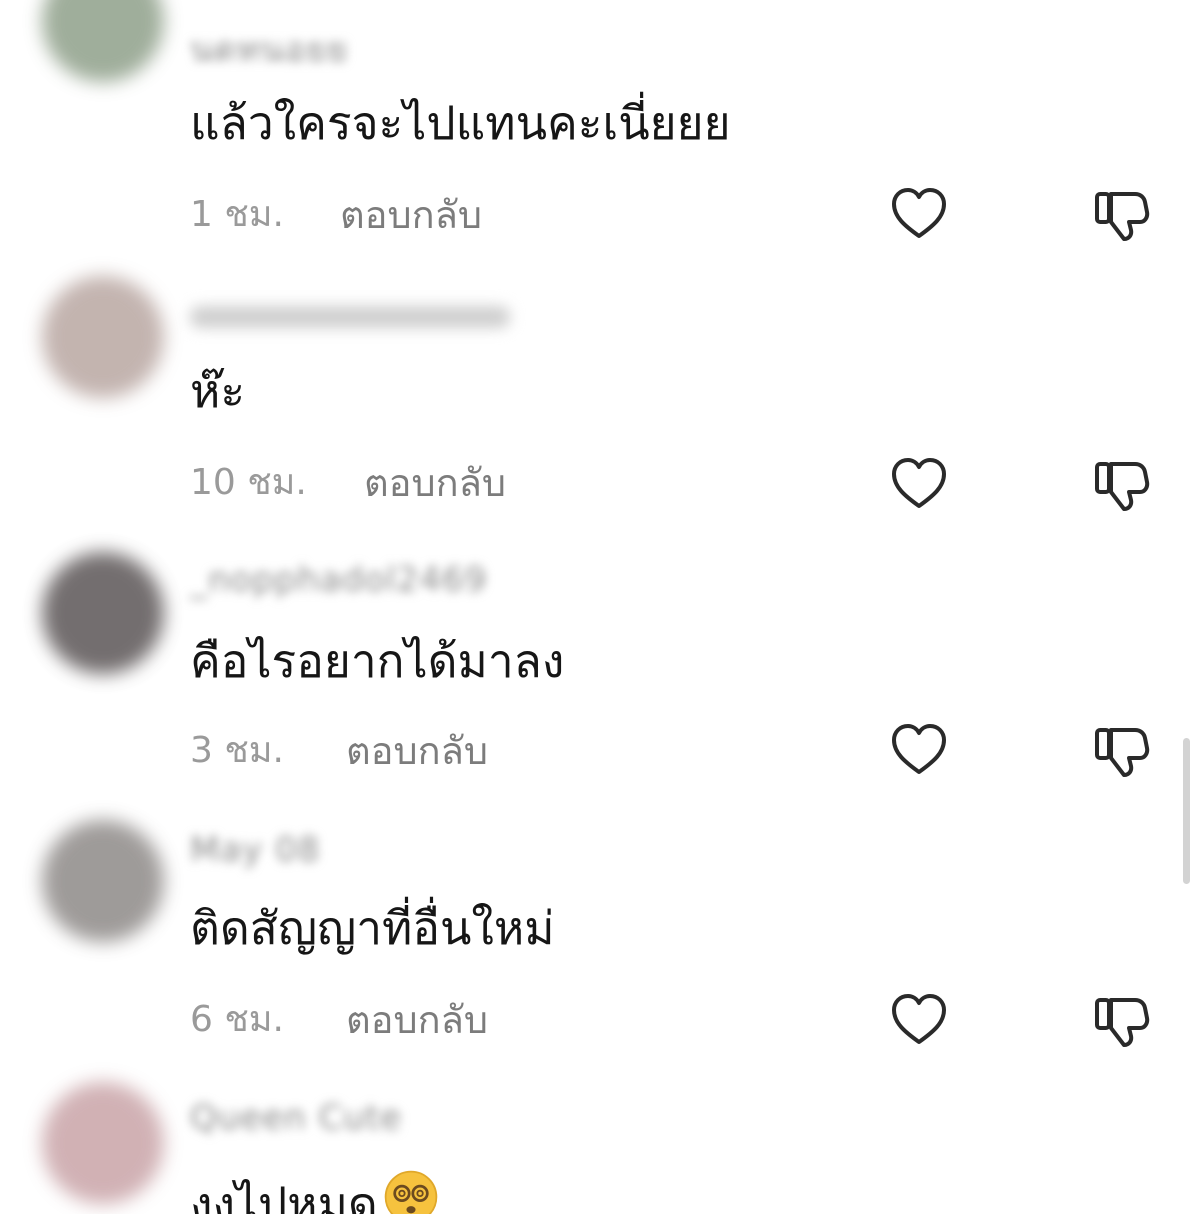  I want to click on comment-text: งงไปหมด, so click(315, 1191).